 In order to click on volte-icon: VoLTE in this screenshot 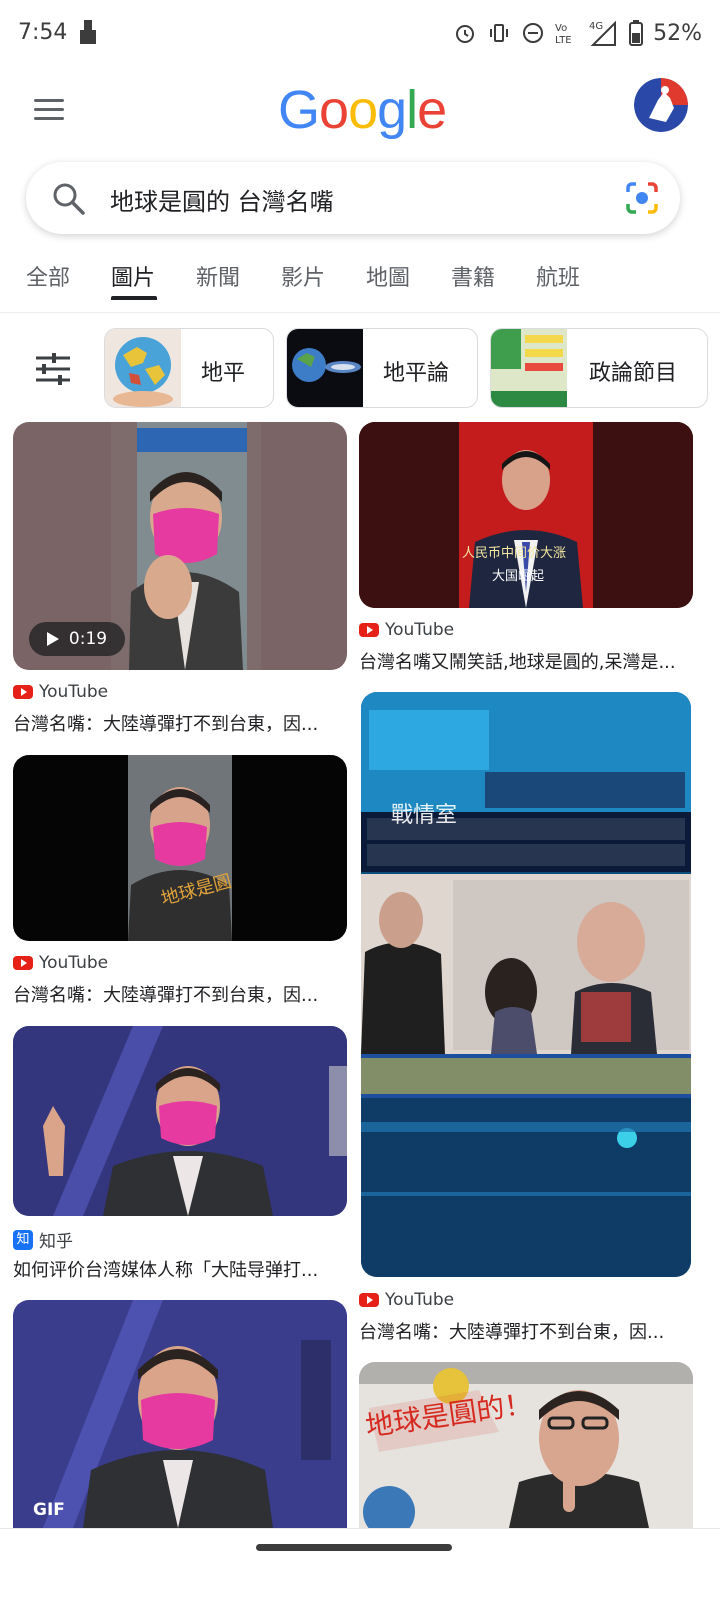, I will do `click(563, 34)`.